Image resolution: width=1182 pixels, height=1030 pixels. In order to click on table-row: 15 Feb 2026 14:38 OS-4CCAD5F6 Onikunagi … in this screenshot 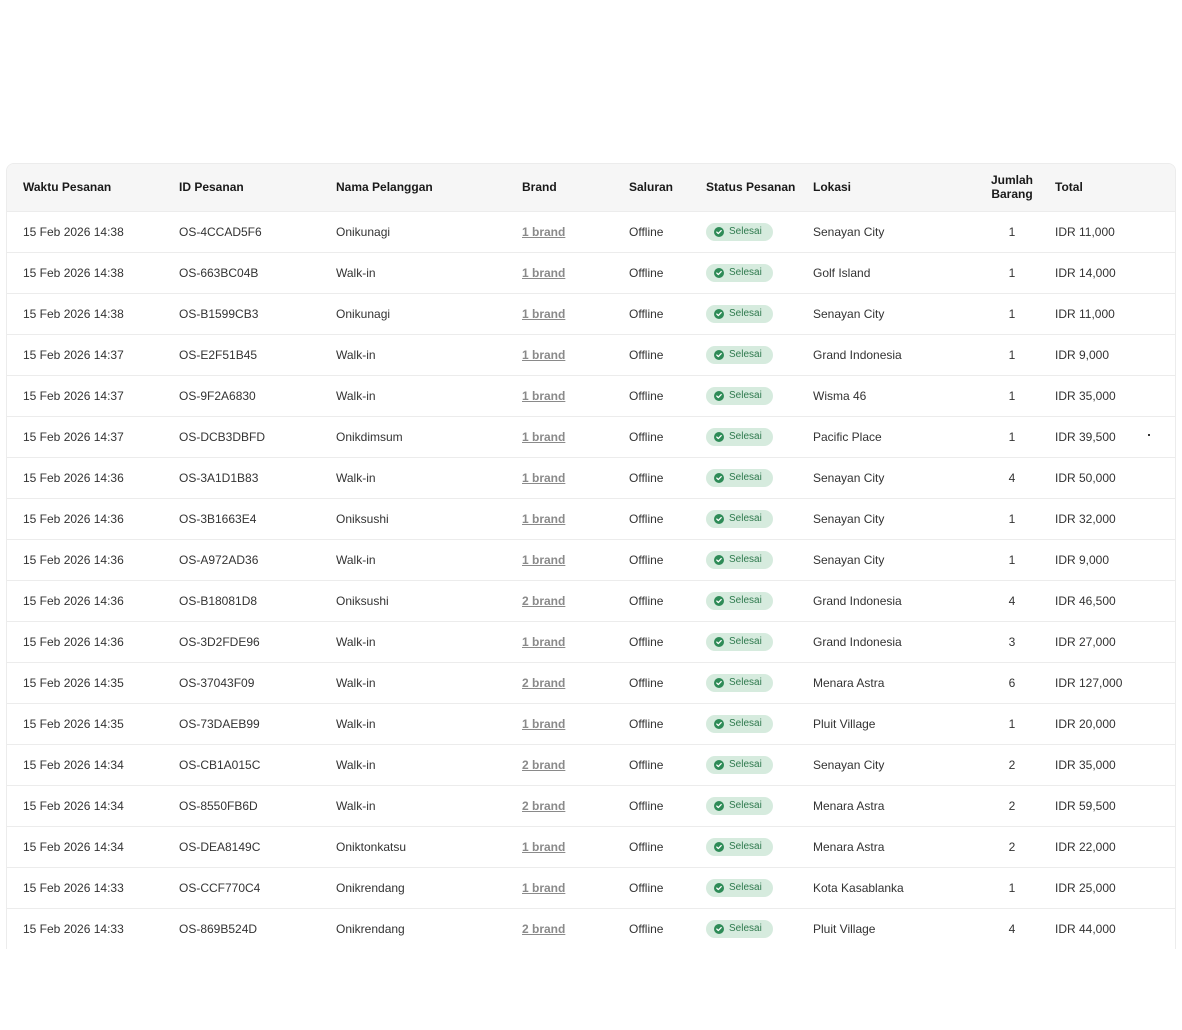, I will do `click(591, 231)`.